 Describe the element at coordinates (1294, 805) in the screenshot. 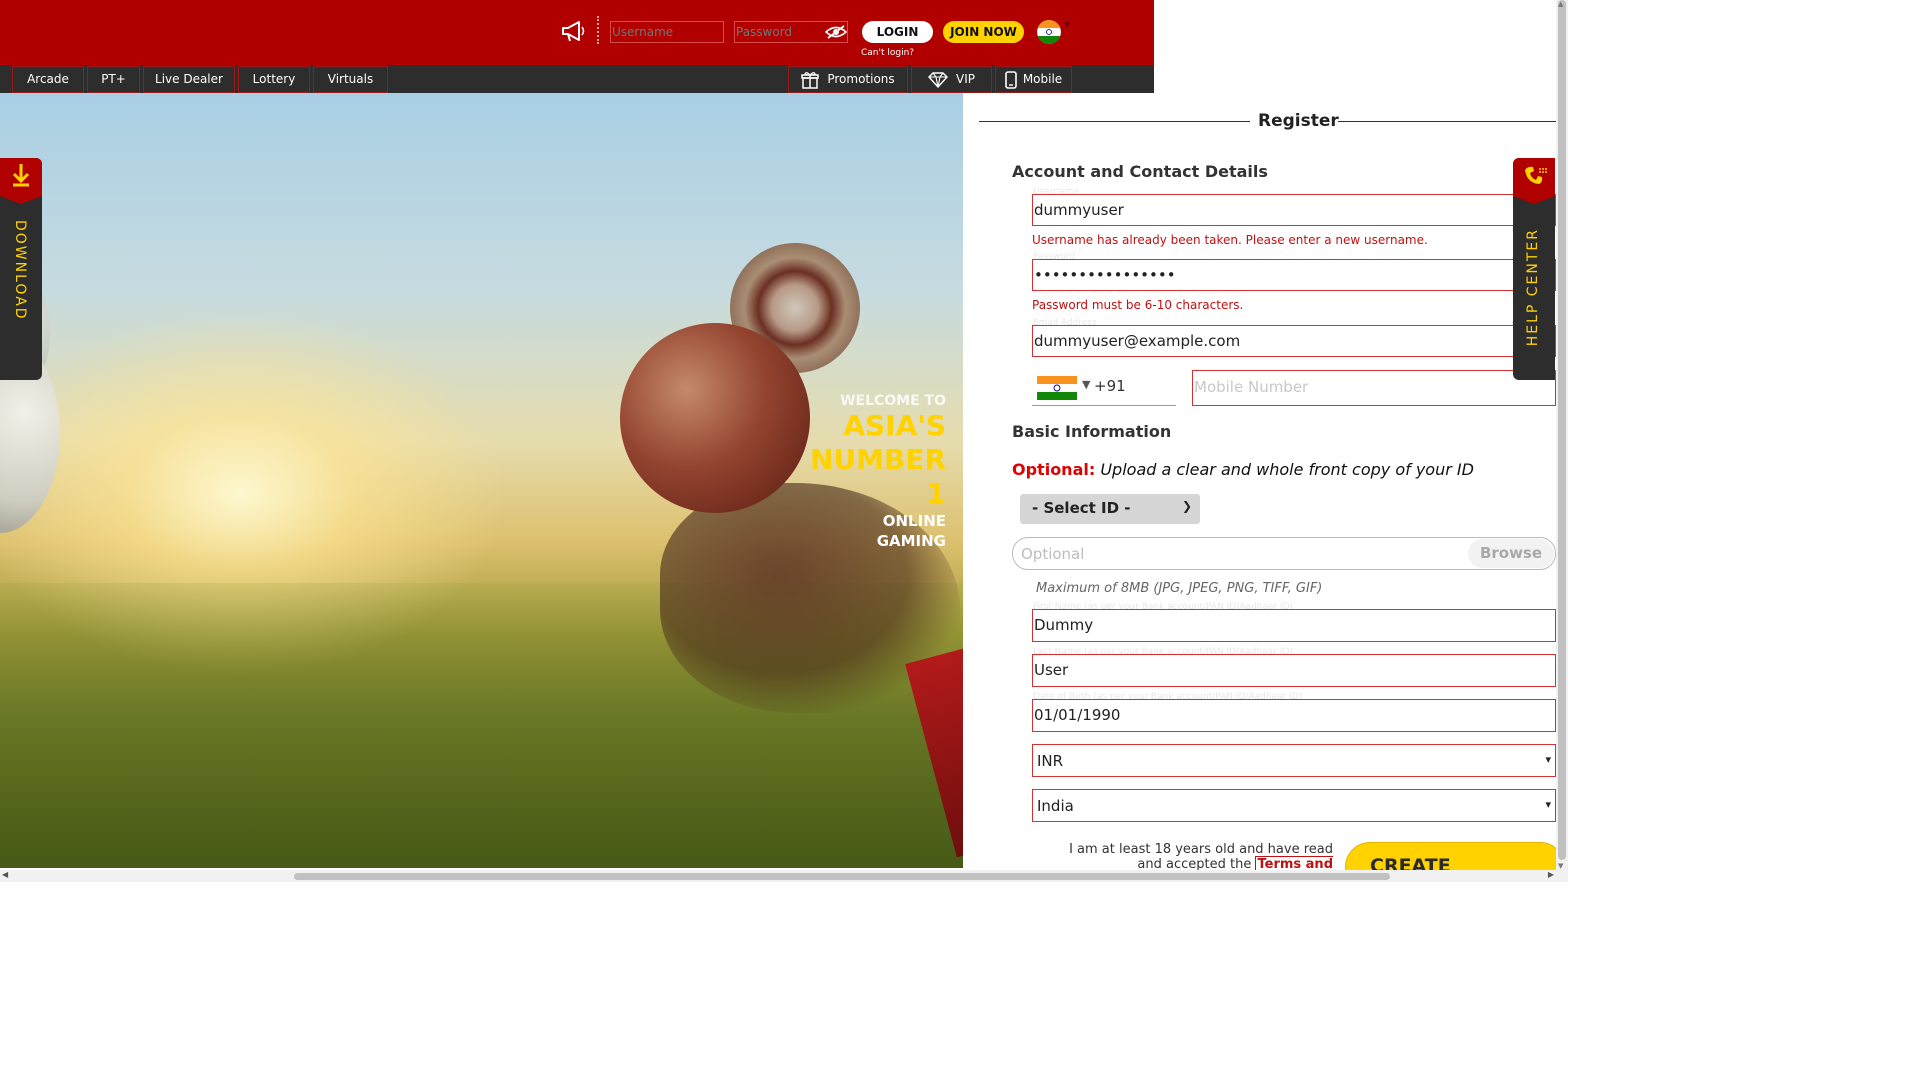

I see `country-select: India ▾` at that location.